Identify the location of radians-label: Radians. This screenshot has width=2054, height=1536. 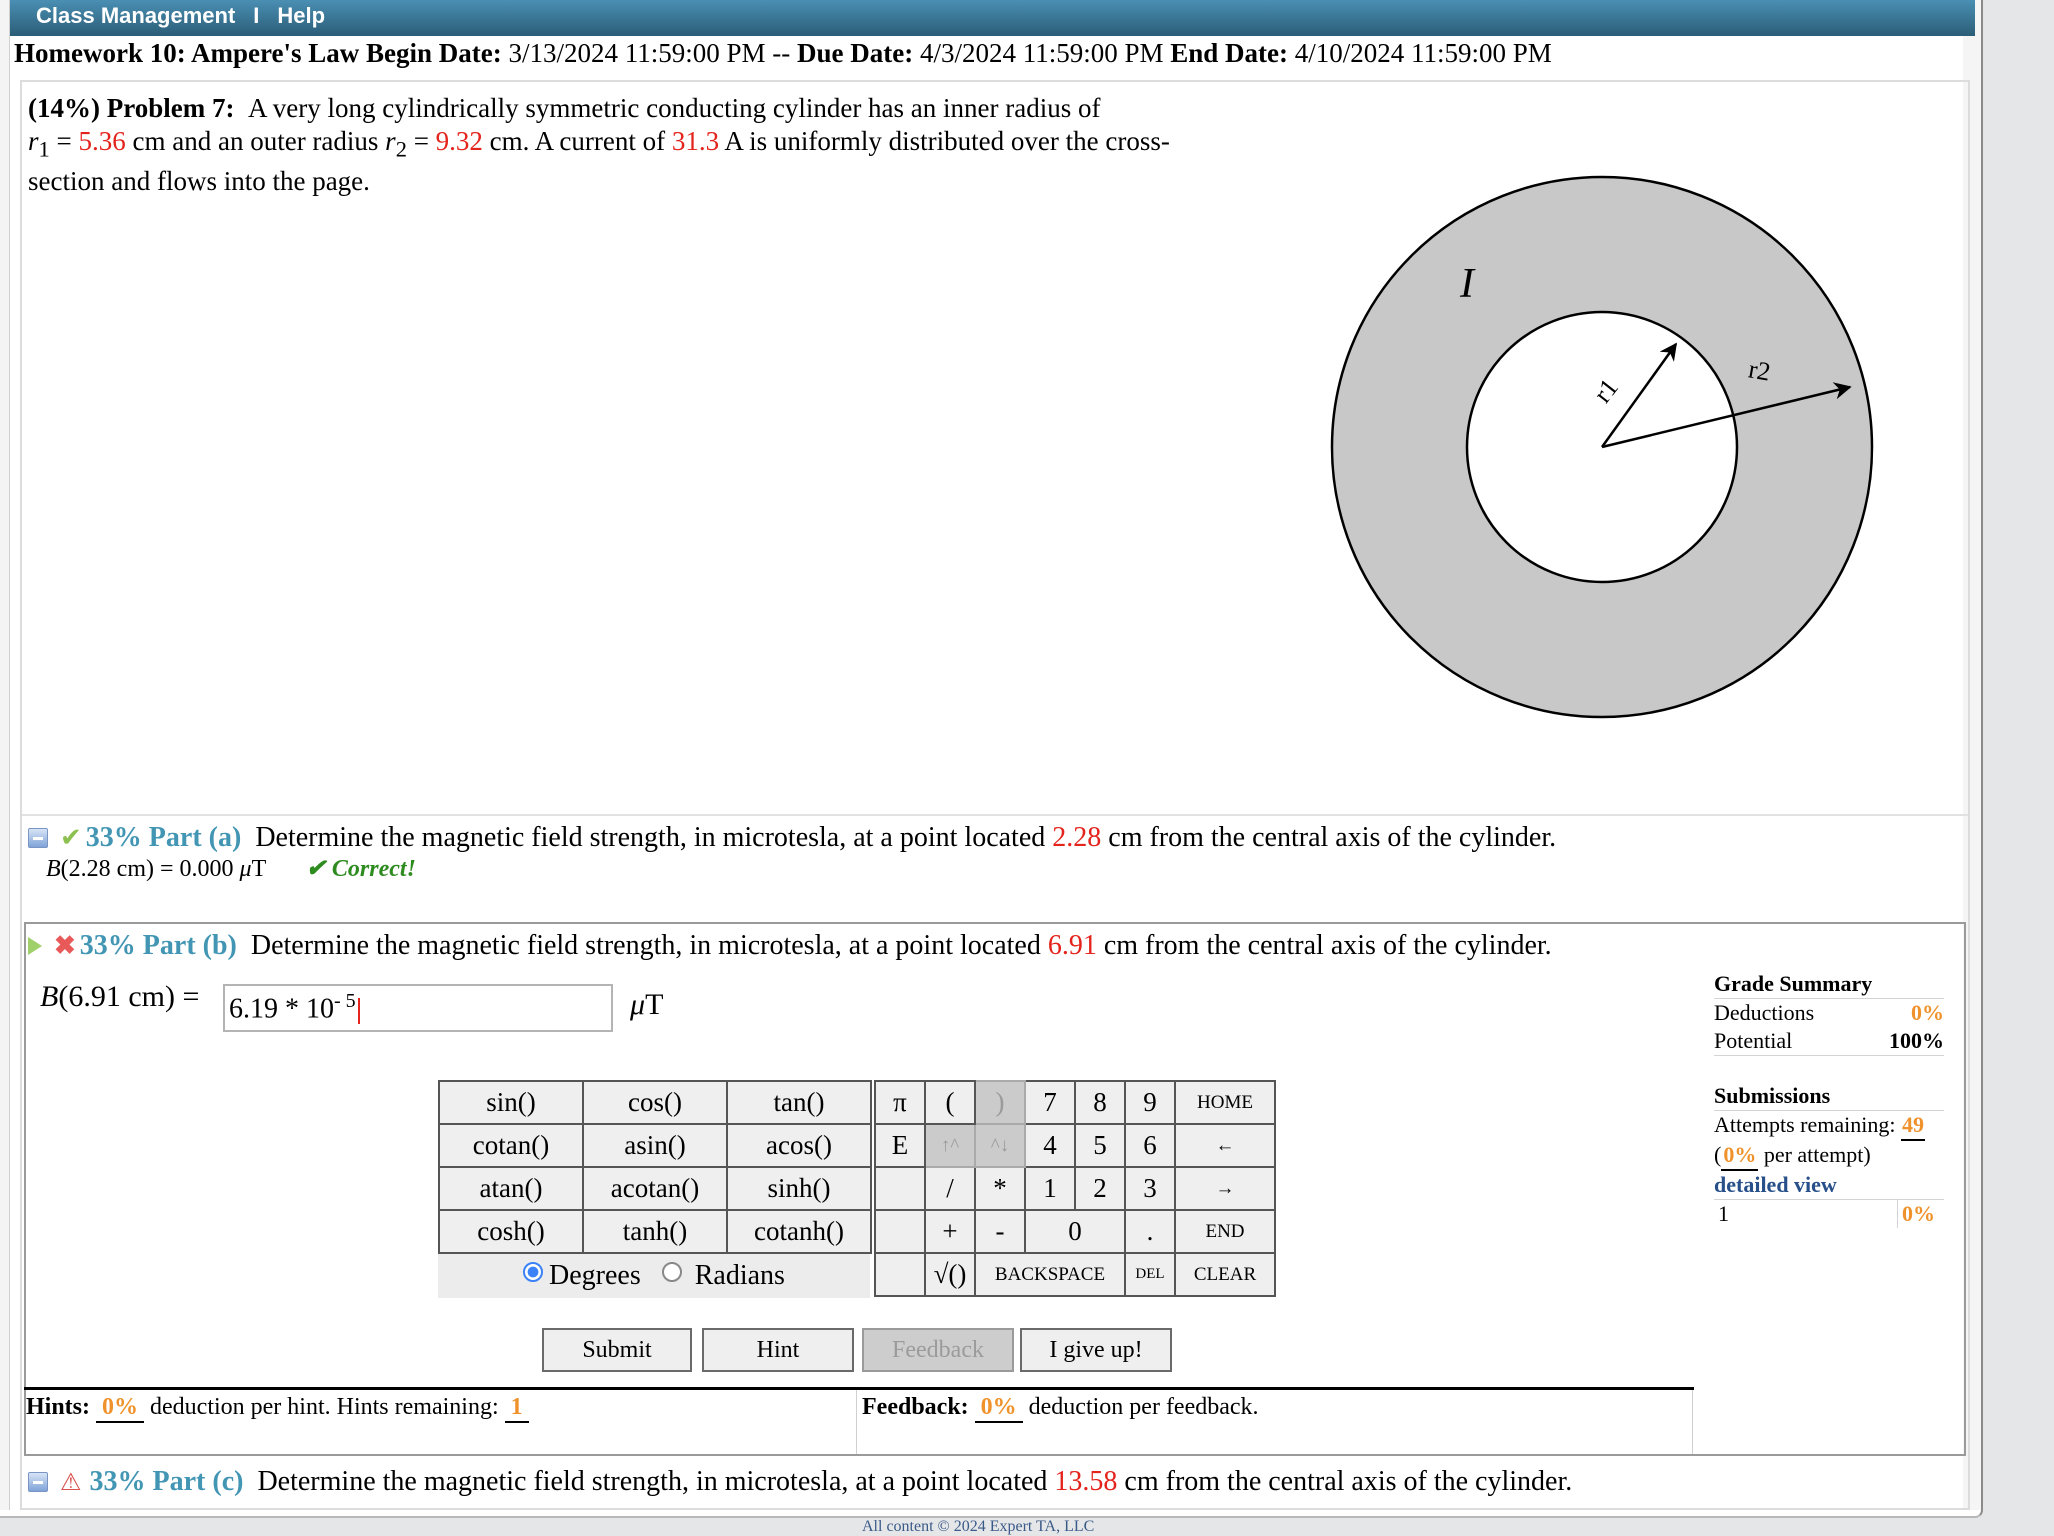
(740, 1275).